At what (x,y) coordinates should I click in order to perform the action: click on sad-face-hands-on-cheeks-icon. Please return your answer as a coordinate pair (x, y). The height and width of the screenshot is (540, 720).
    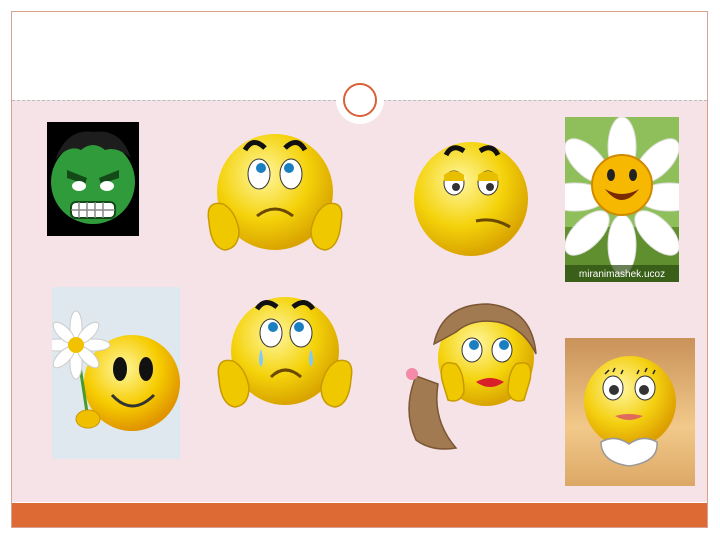
    Looking at the image, I should click on (275, 195).